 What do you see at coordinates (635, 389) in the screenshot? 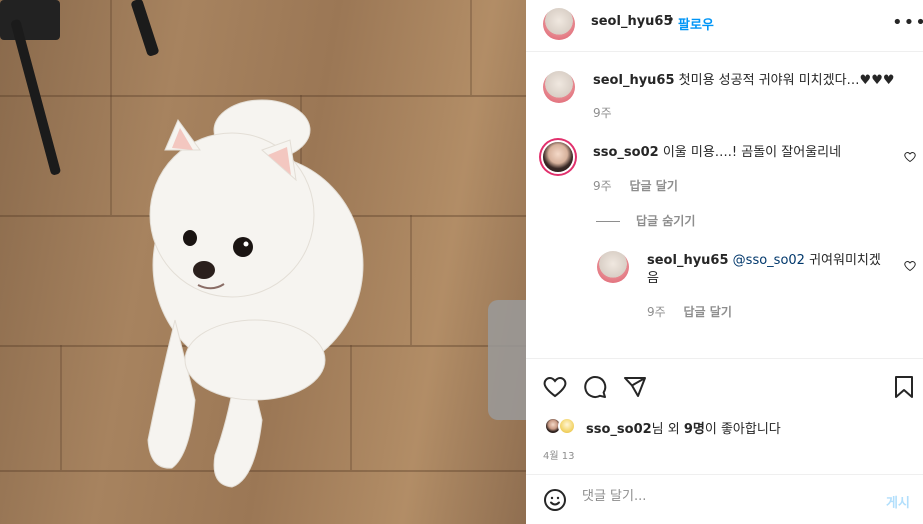
I see `share-icon` at bounding box center [635, 389].